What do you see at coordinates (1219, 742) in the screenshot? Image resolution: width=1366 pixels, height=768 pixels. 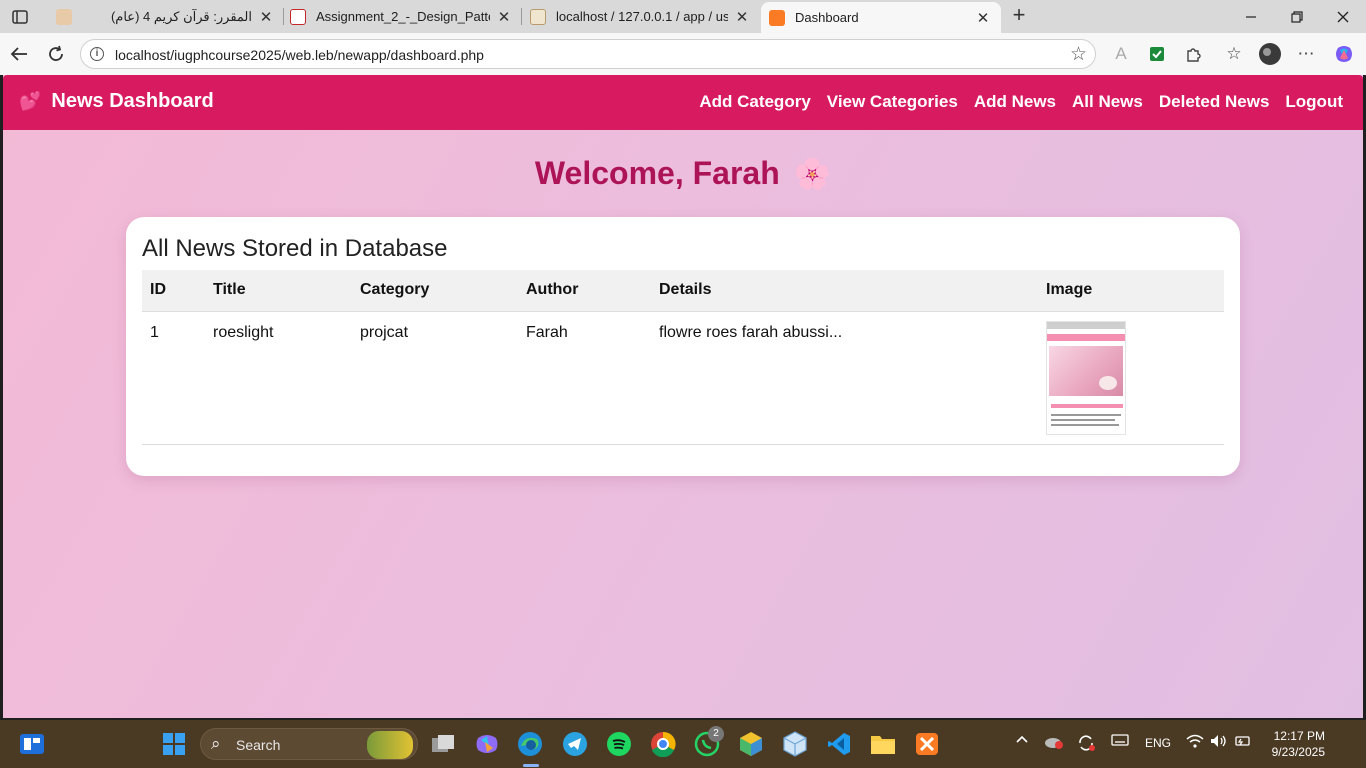 I see `volume-icon` at bounding box center [1219, 742].